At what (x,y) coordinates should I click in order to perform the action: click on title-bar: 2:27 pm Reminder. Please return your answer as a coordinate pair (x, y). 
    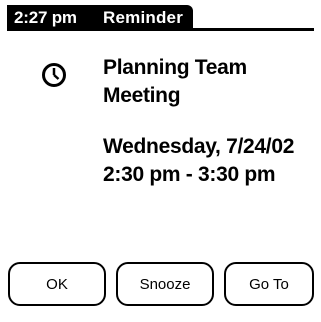
    Looking at the image, I should click on (160, 18).